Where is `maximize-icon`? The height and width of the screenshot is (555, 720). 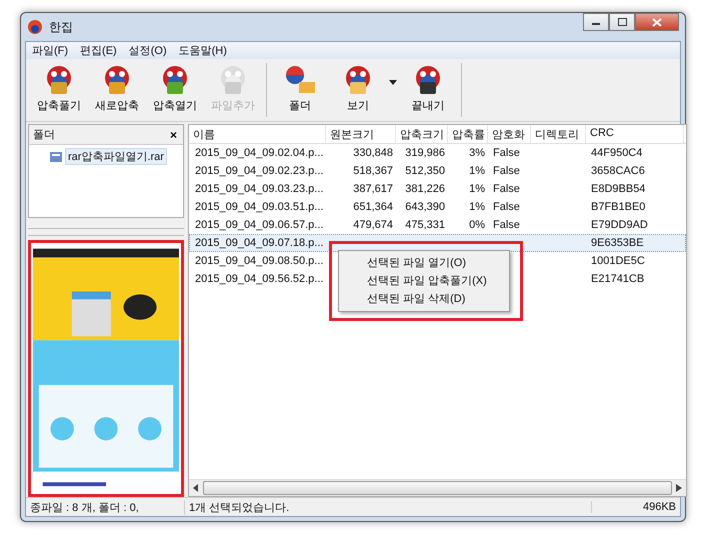
maximize-icon is located at coordinates (622, 22).